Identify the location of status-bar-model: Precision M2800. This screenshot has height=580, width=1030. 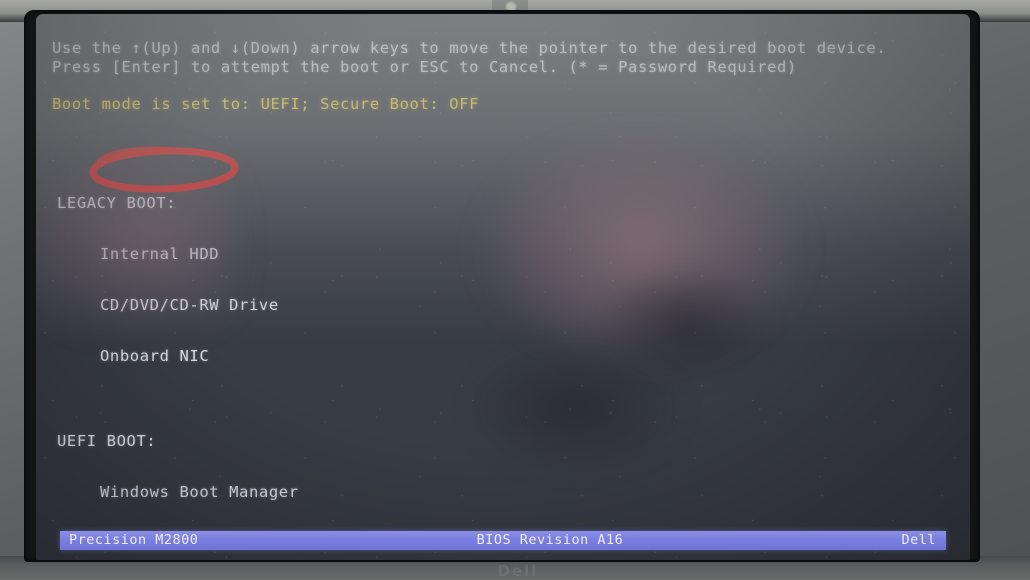
(134, 540).